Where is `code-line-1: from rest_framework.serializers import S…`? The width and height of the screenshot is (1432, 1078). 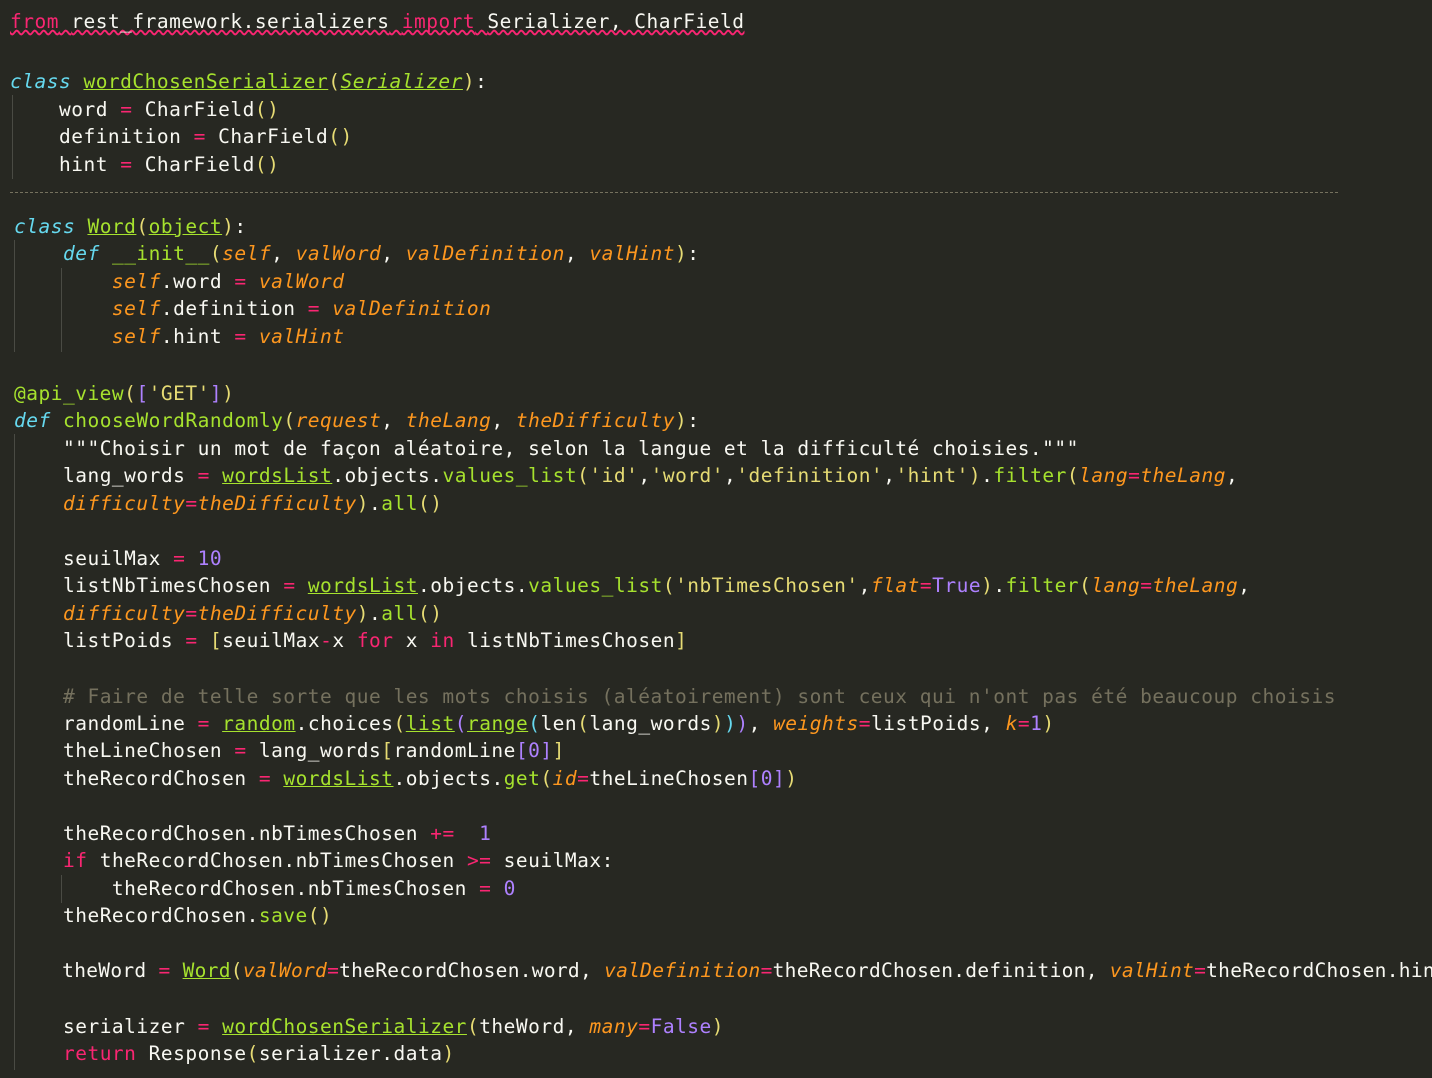
code-line-1: from rest_framework.serializers import S… is located at coordinates (377, 21).